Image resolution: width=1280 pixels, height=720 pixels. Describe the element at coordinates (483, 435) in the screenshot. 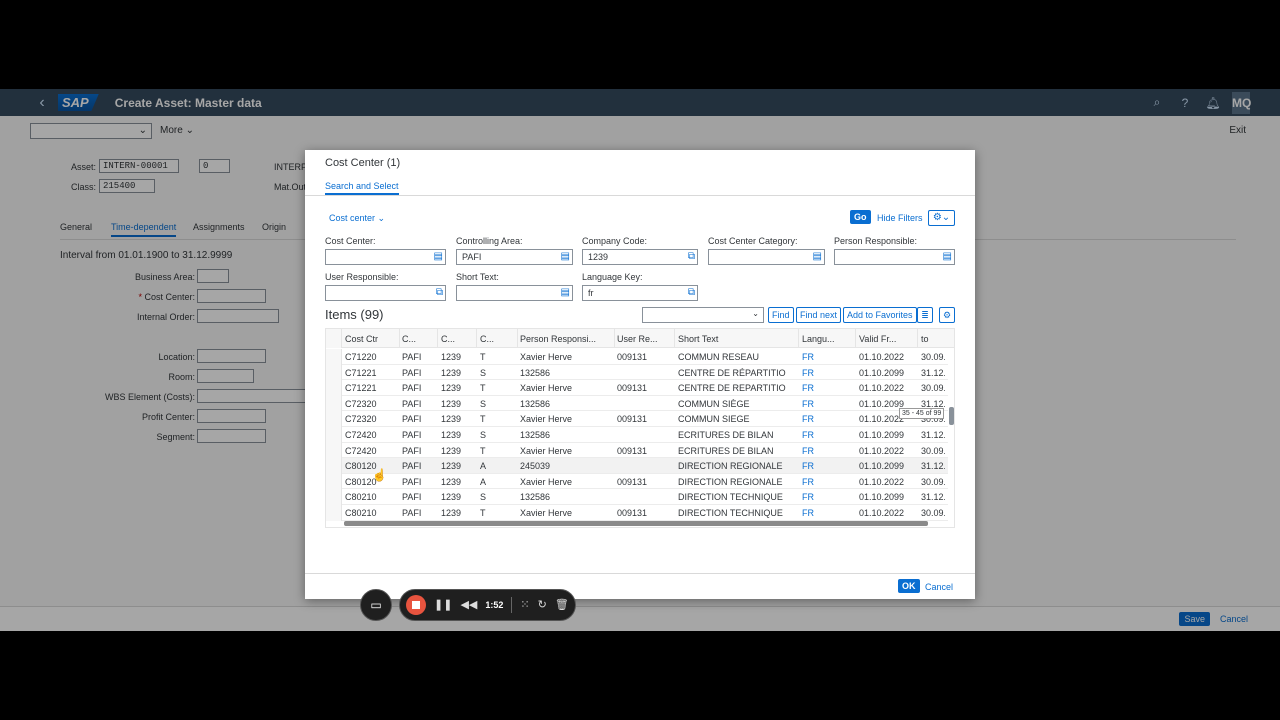

I see `table-cell: S` at that location.